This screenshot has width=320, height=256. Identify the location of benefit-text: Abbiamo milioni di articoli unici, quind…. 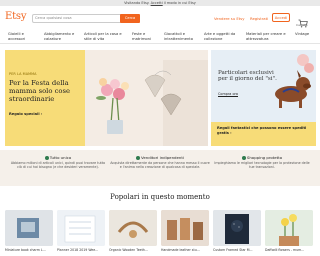
(58, 165).